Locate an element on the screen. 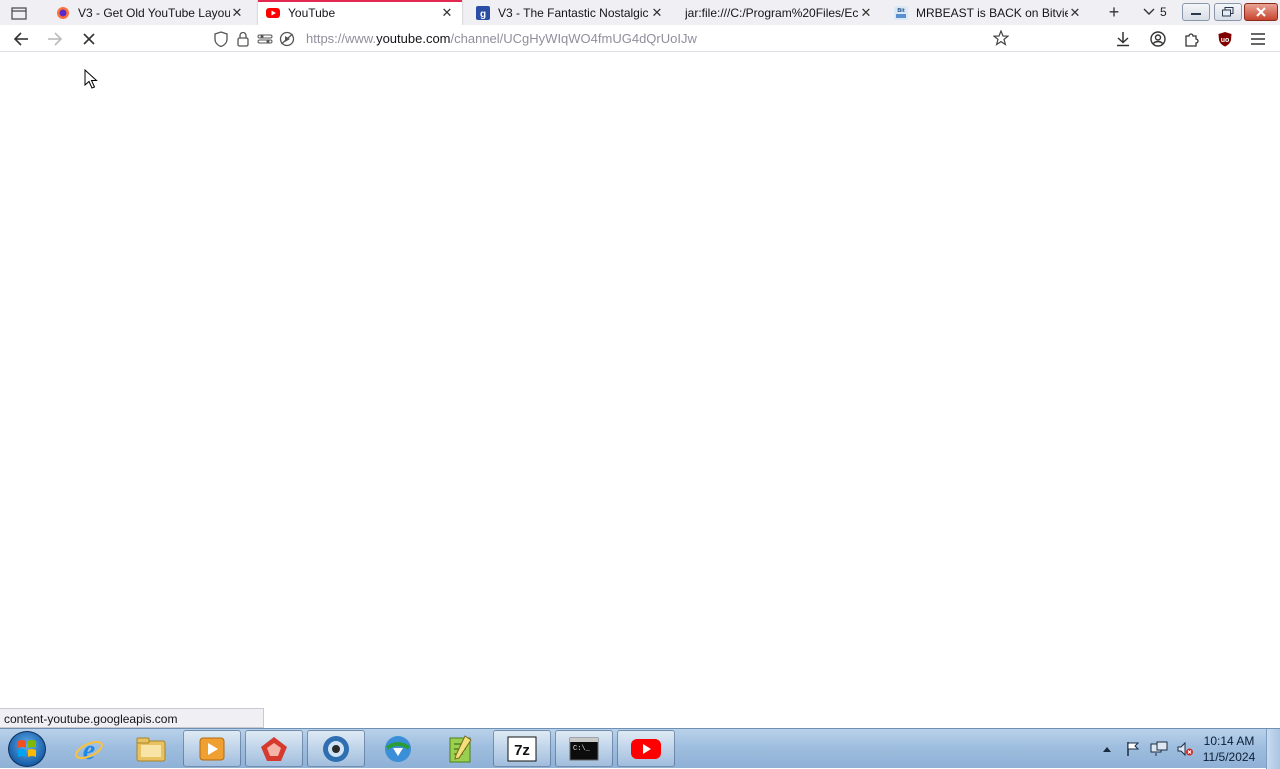  close-icon is located at coordinates (1261, 12).